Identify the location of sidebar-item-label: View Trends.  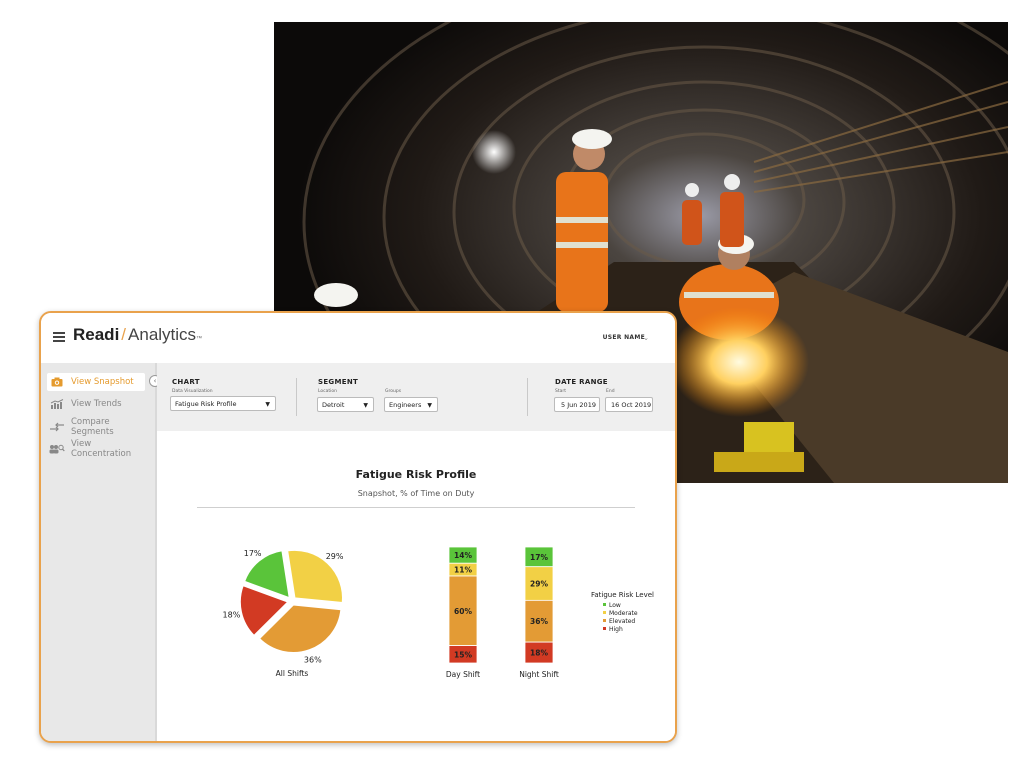
(96, 404).